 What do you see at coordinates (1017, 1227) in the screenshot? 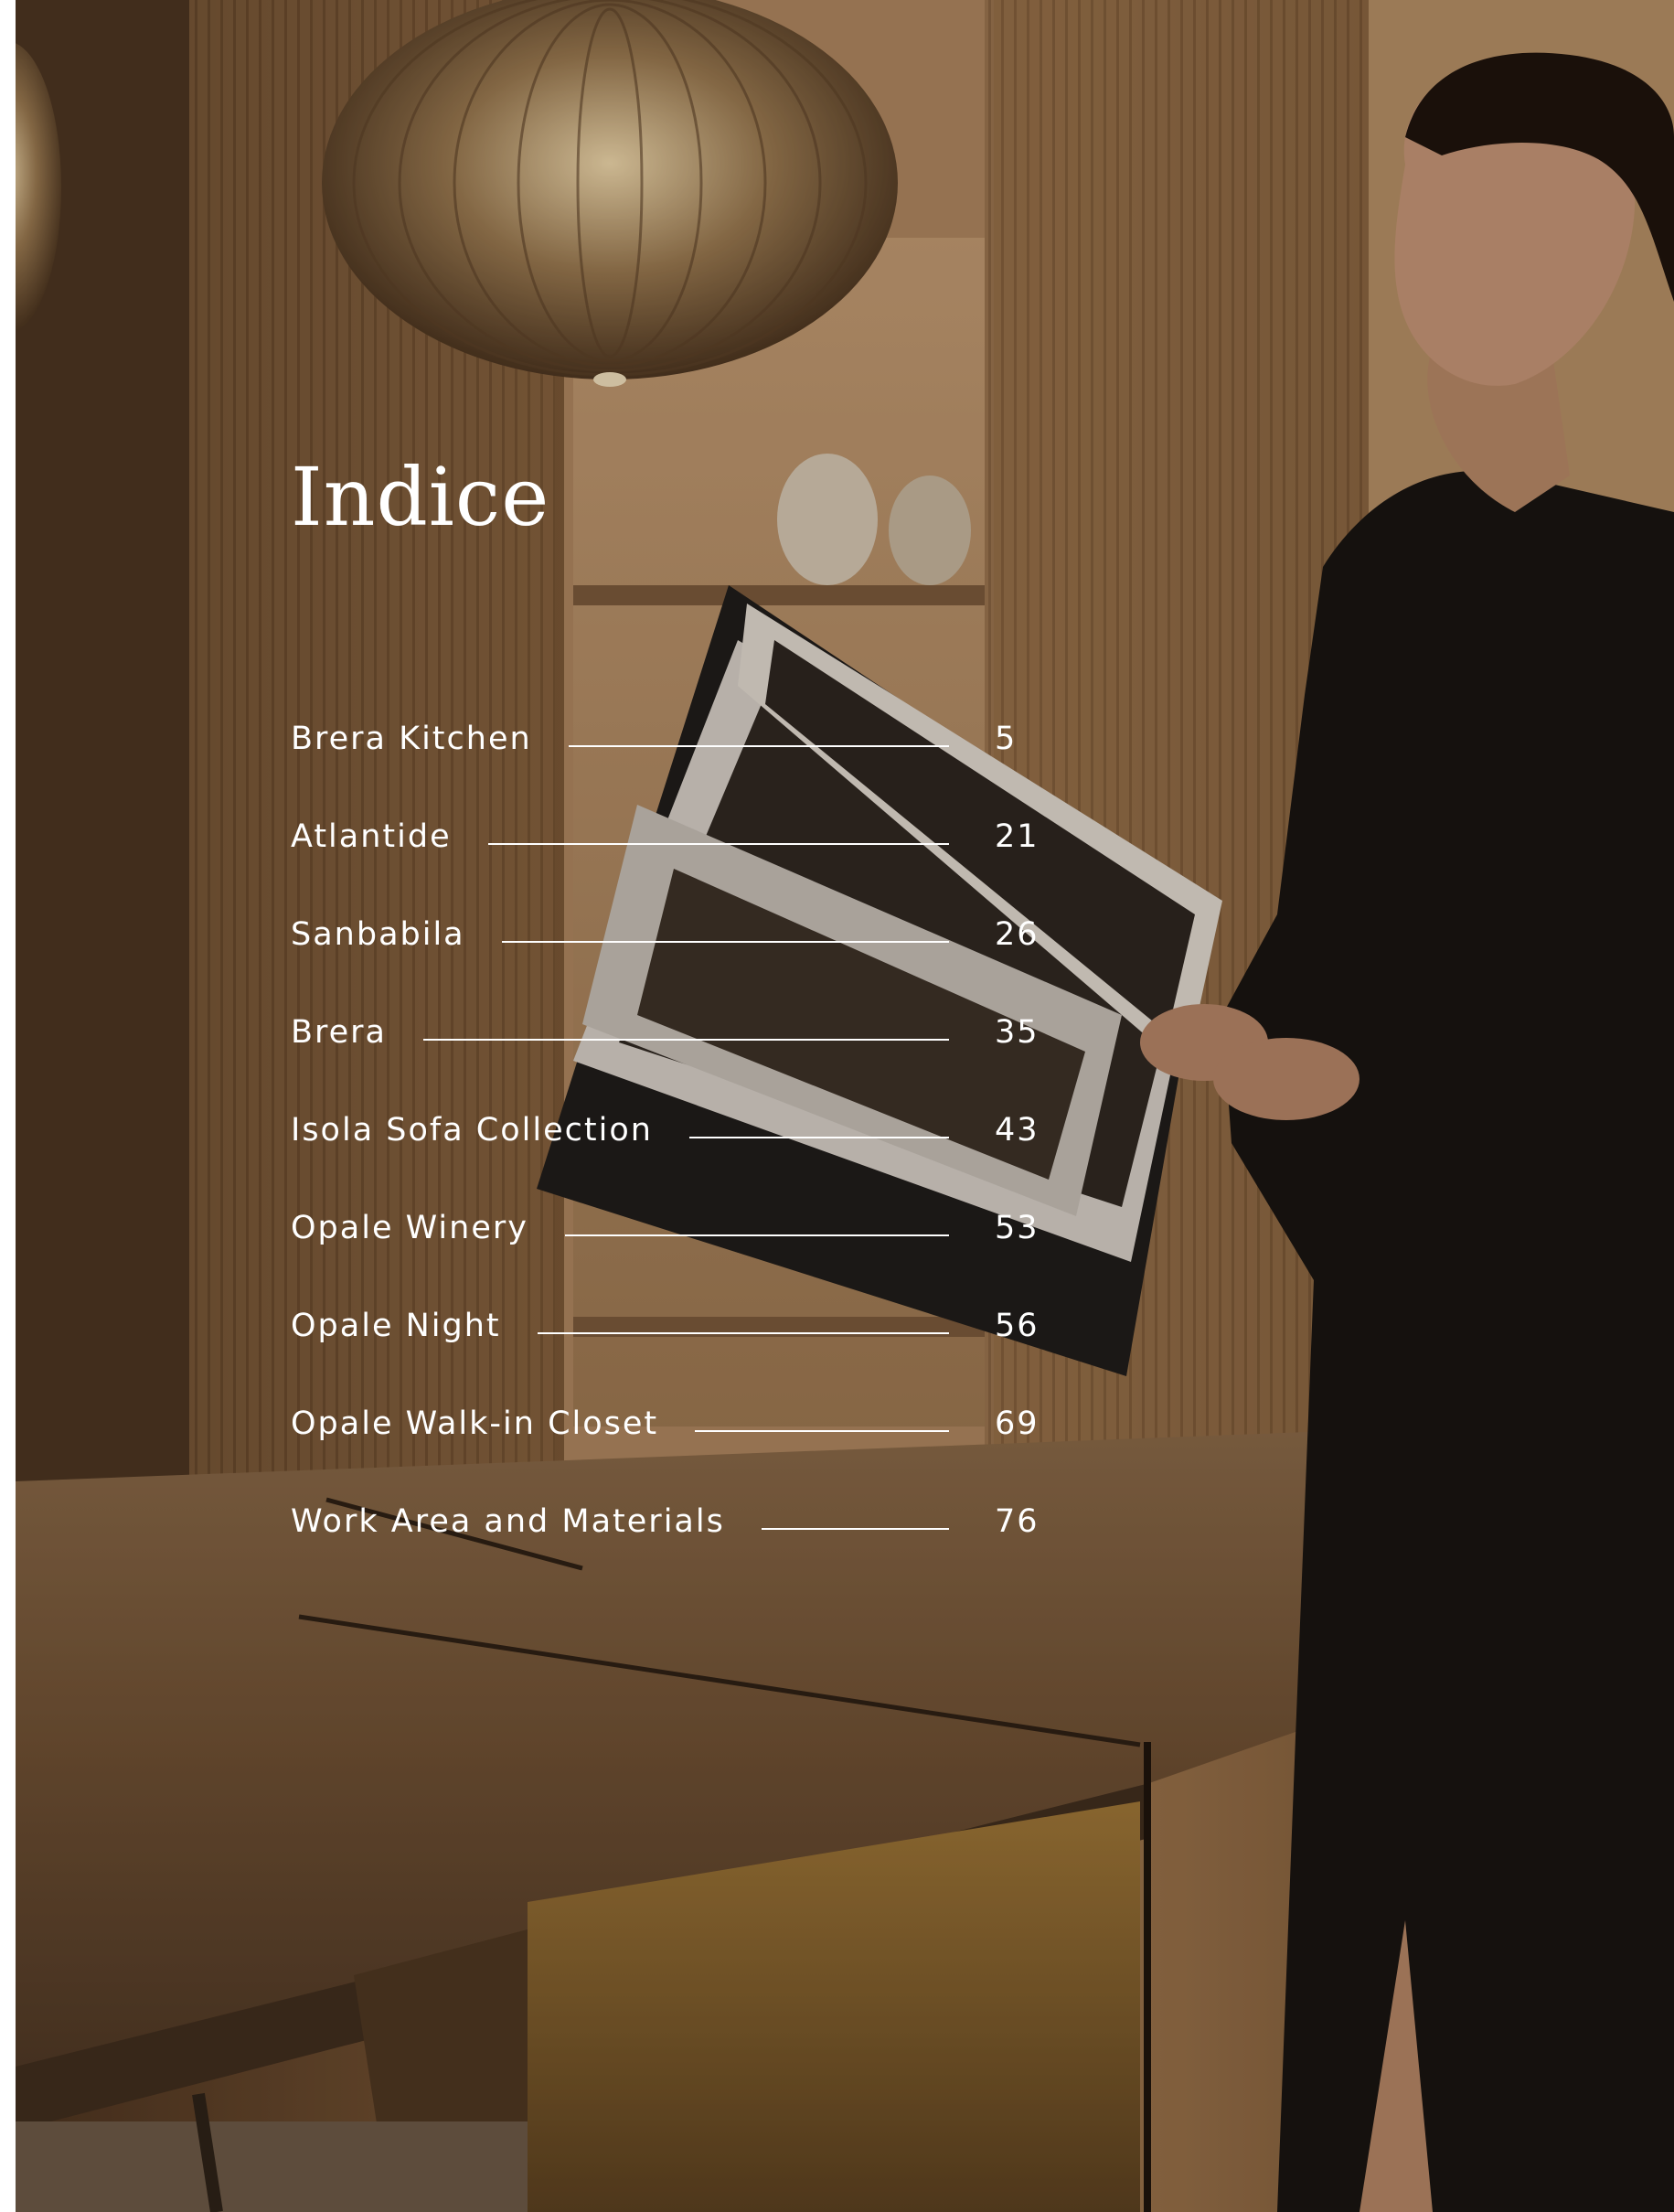
I see `toc-page-number: 53` at bounding box center [1017, 1227].